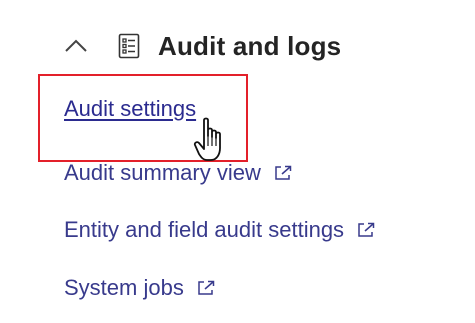 Image resolution: width=475 pixels, height=323 pixels. I want to click on nav-item-label: Audit summary view, so click(162, 173).